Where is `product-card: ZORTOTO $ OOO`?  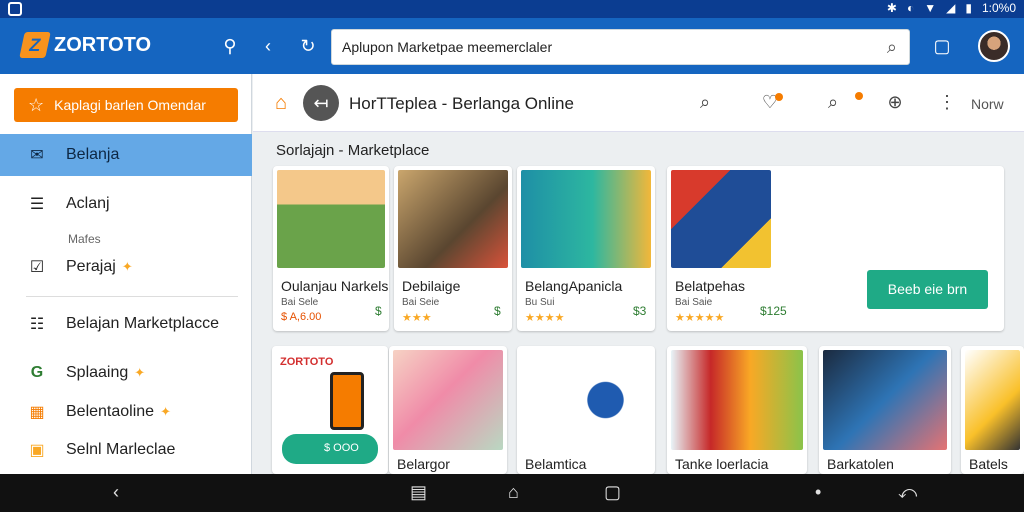 product-card: ZORTOTO $ OOO is located at coordinates (330, 410).